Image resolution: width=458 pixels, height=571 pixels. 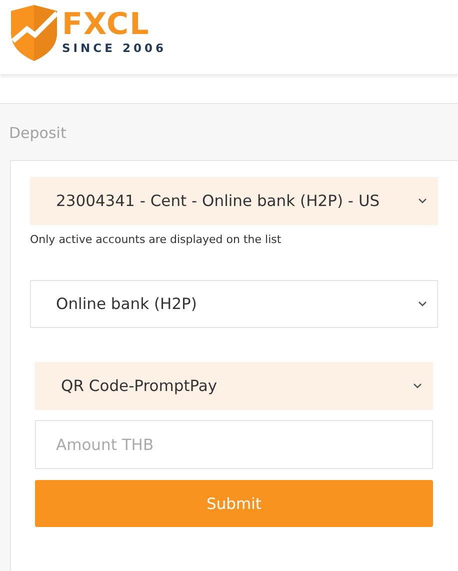 What do you see at coordinates (38, 133) in the screenshot?
I see `page-title: Deposit` at bounding box center [38, 133].